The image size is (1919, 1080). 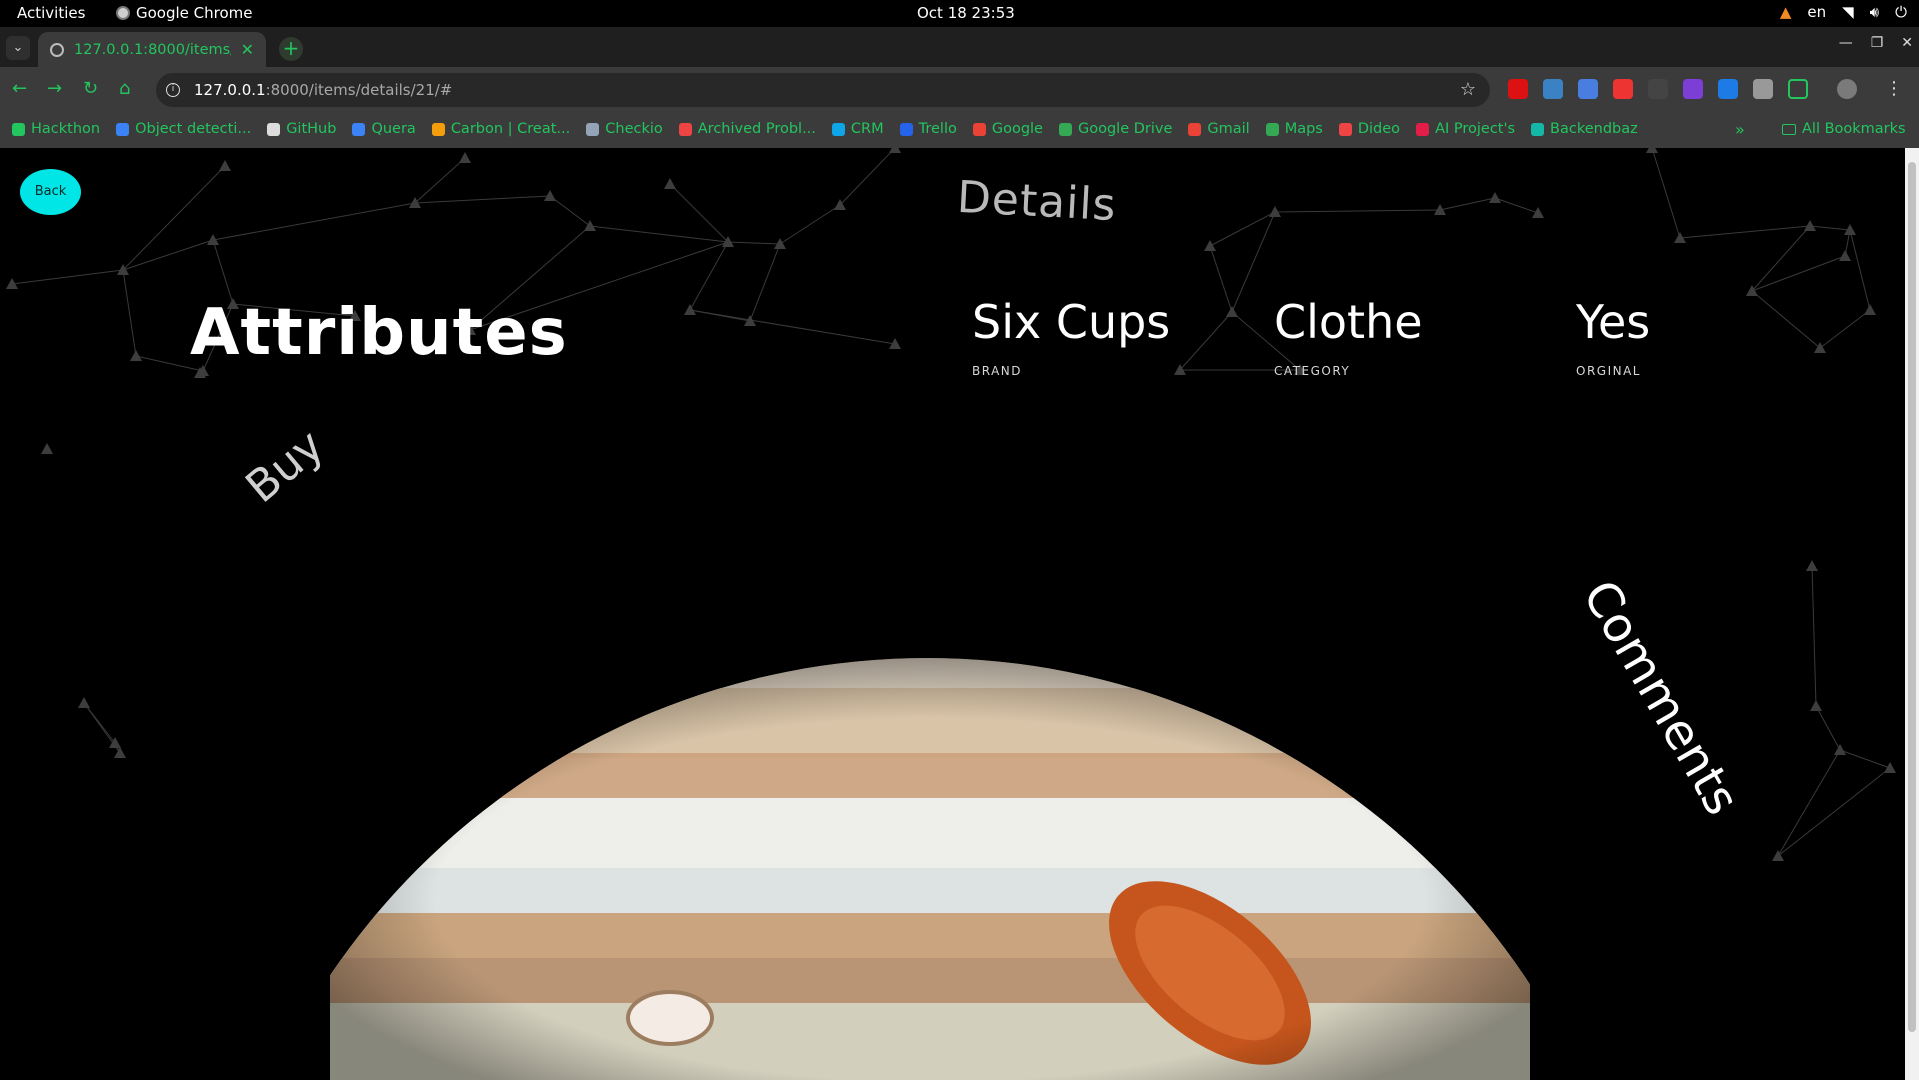 What do you see at coordinates (1901, 12) in the screenshot?
I see `power-icon: ⏻` at bounding box center [1901, 12].